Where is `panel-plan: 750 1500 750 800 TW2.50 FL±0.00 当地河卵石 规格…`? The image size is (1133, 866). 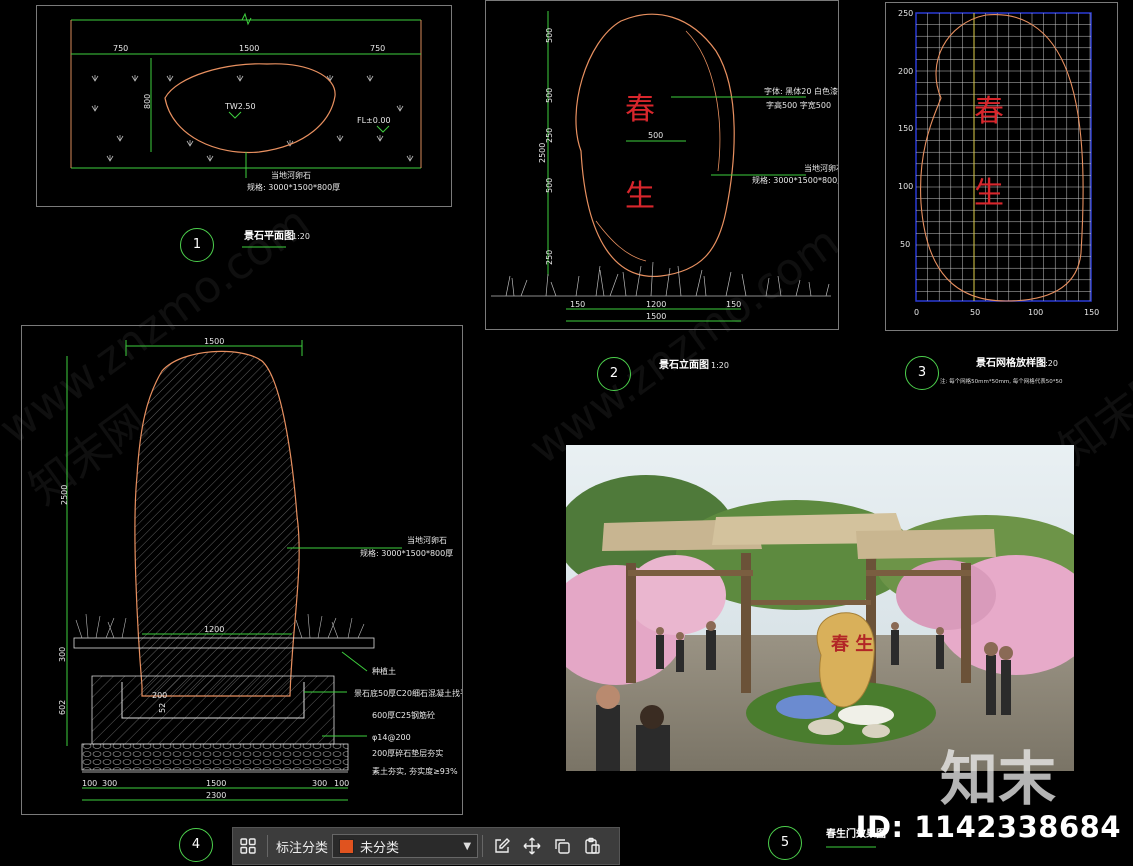
panel-plan: 750 1500 750 800 TW2.50 FL±0.00 当地河卵石 规格… is located at coordinates (244, 106).